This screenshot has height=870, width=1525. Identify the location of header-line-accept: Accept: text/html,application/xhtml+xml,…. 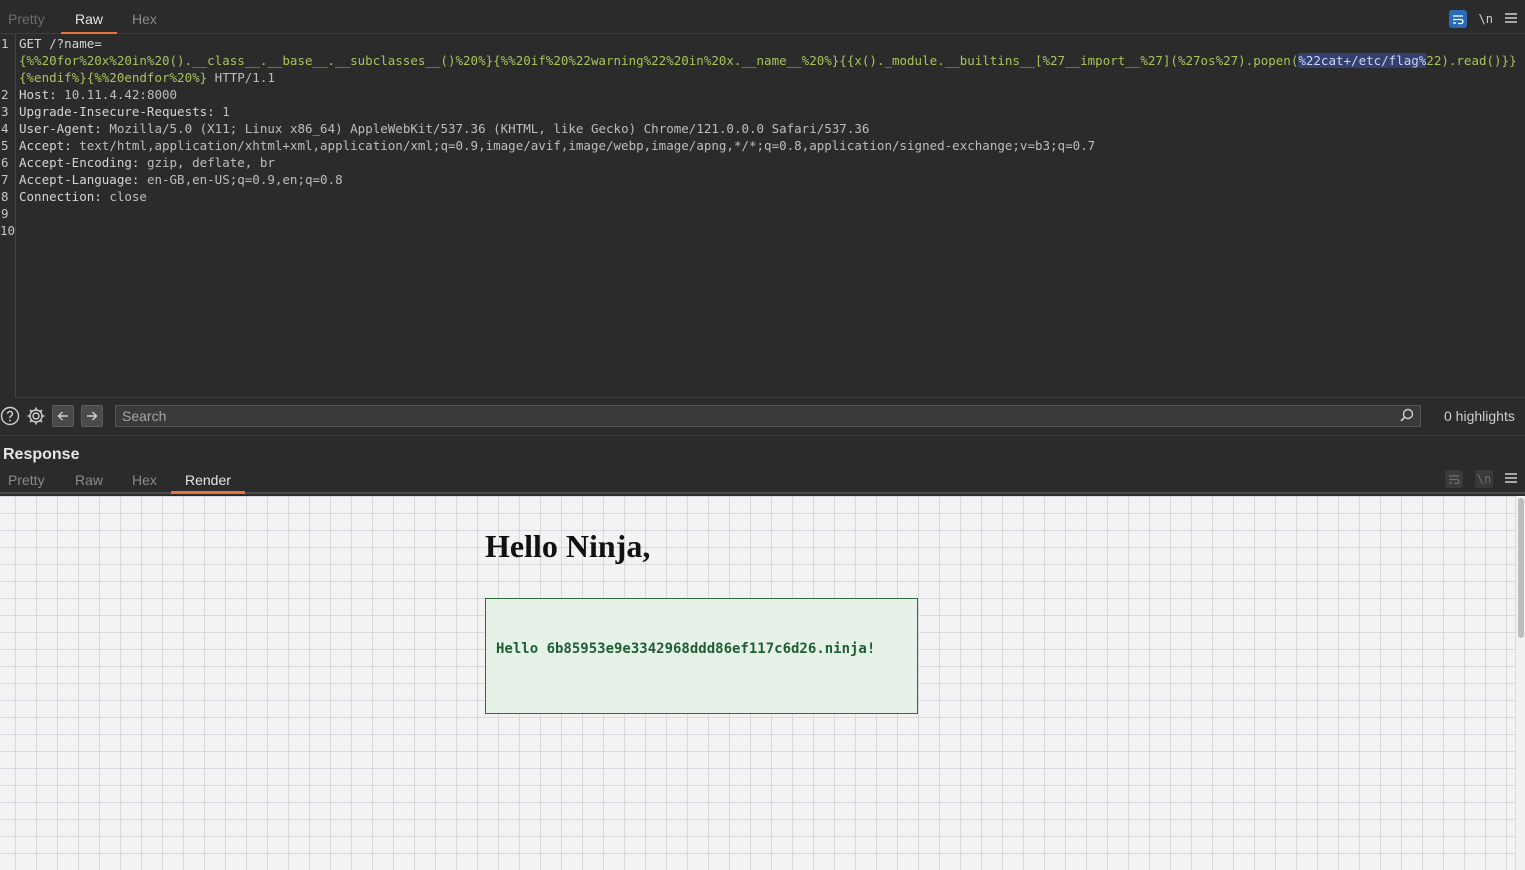
(557, 145).